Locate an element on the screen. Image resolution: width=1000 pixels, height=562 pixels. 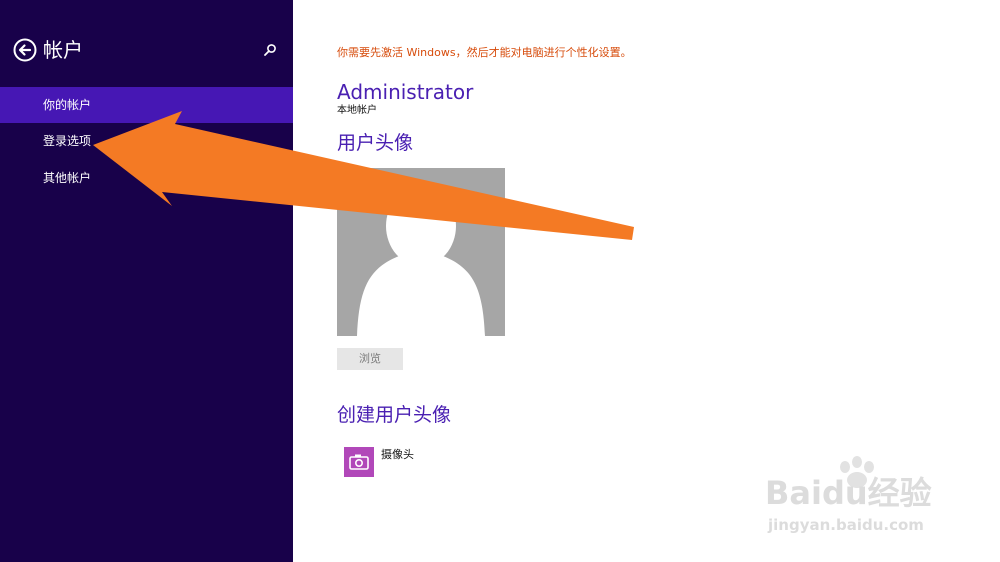
baidu-watermark: Baidu经验 jingyan.baidu.com is located at coordinates (880, 500).